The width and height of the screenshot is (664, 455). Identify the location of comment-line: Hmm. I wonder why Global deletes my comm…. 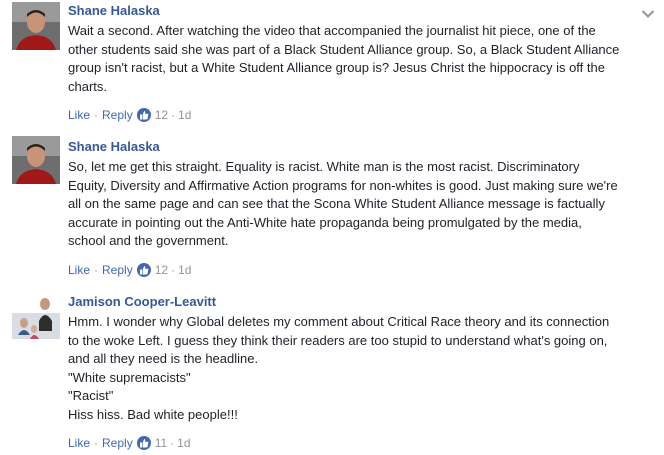
(339, 321).